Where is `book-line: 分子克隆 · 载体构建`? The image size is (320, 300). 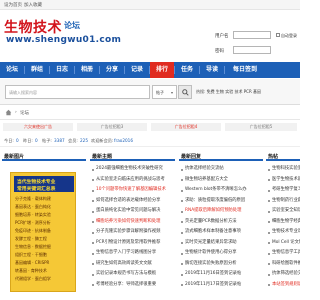
book-line: 分子克隆 · 载体构建 is located at coordinates (33, 198).